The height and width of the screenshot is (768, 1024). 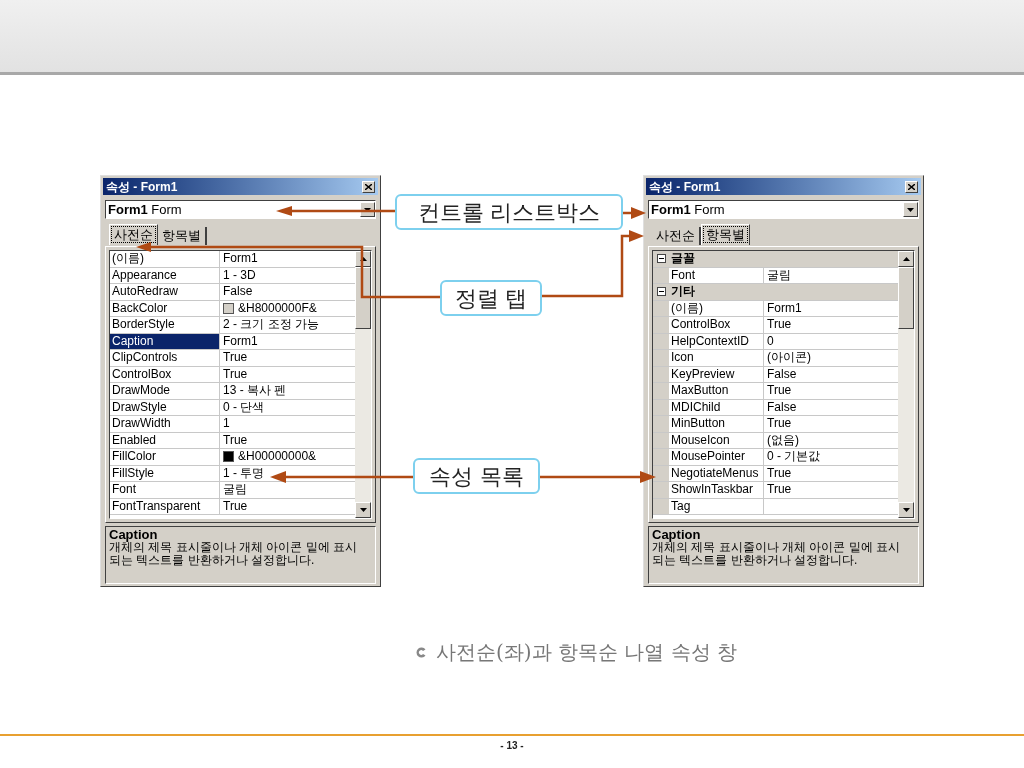 I want to click on property-value: 2 - 크기 조정 가능, so click(x=271, y=325).